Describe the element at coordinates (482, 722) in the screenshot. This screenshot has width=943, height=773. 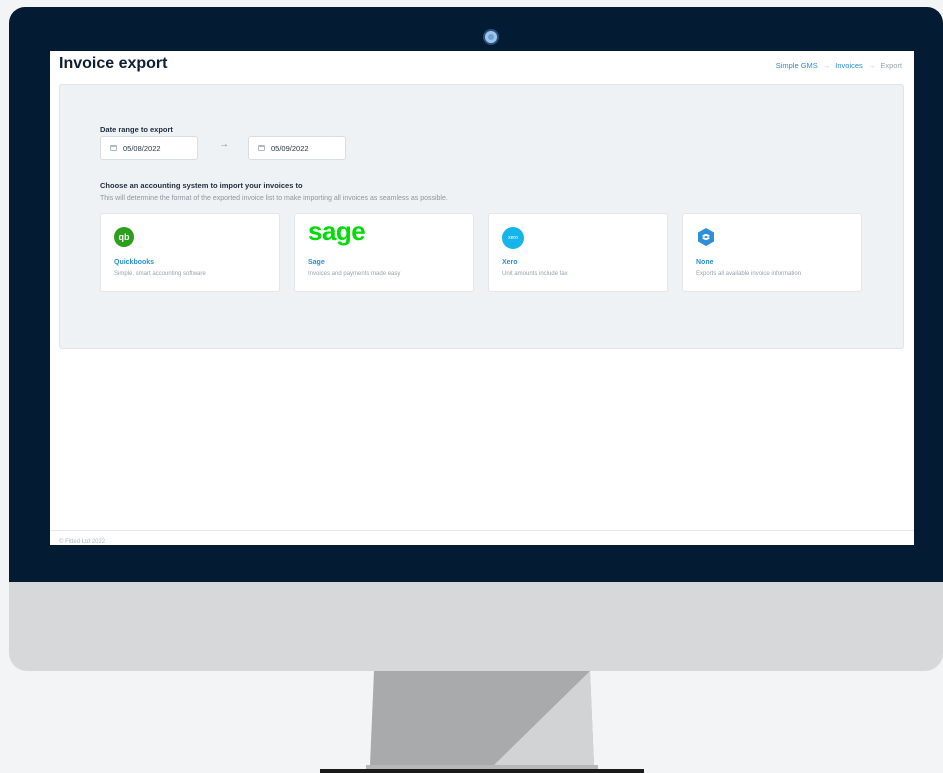
I see `monitor-stand` at that location.